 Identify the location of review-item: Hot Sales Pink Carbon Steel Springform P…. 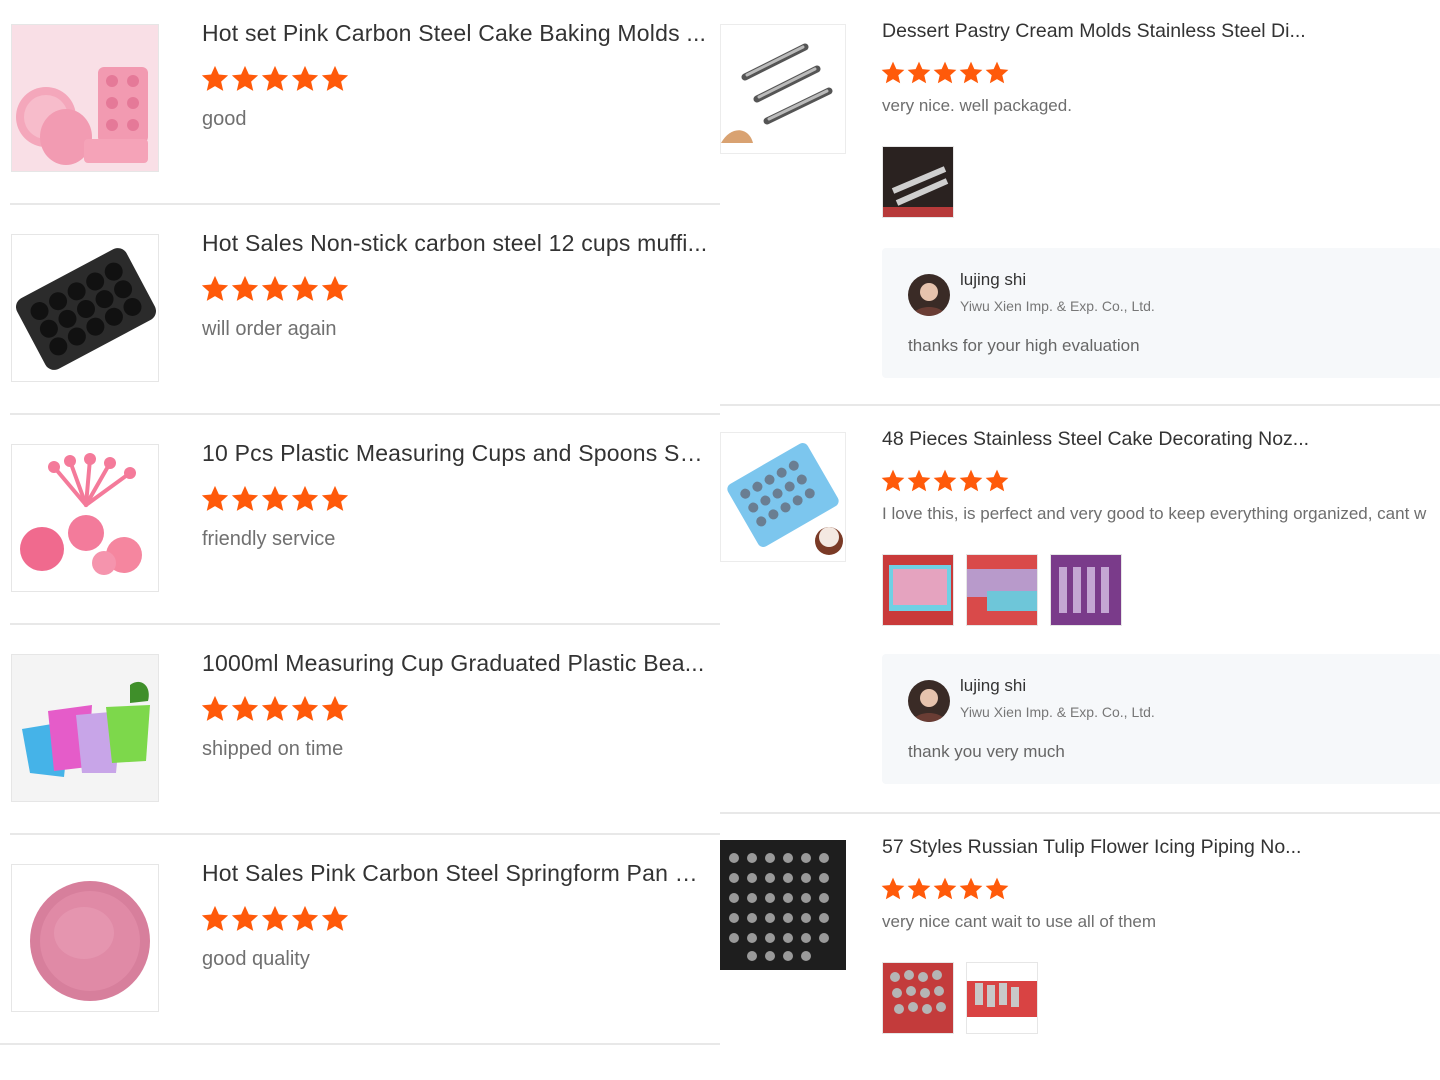
(360, 945).